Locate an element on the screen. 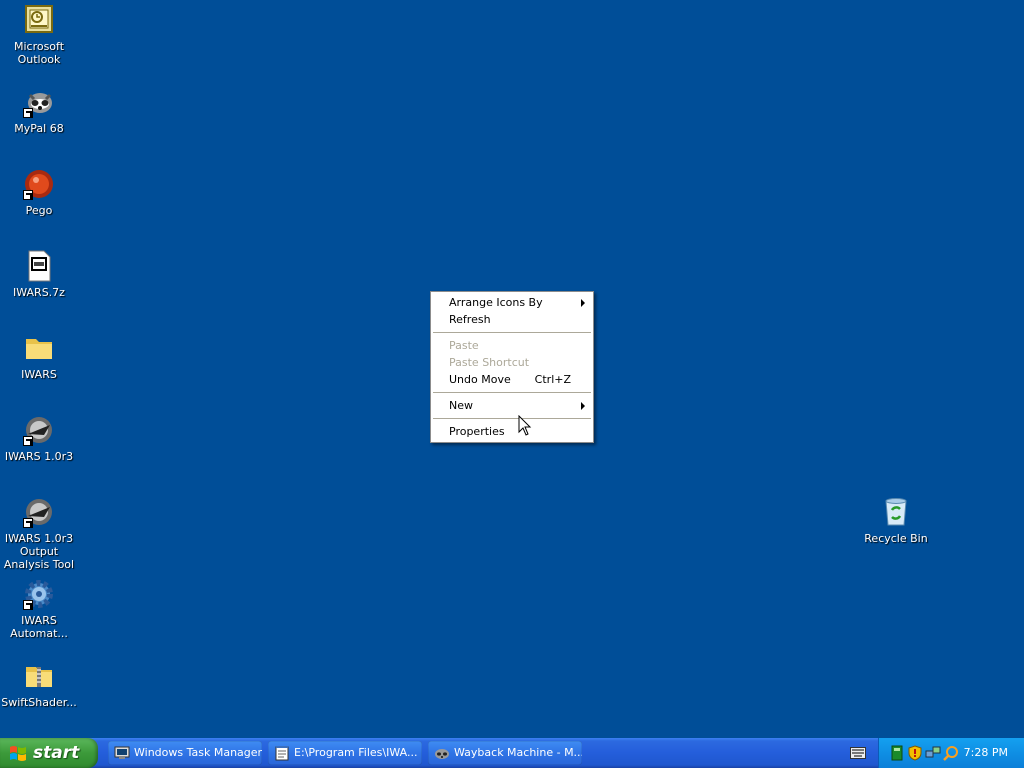 Image resolution: width=1024 pixels, height=768 pixels. iwars-analysis-icon is located at coordinates (39, 512).